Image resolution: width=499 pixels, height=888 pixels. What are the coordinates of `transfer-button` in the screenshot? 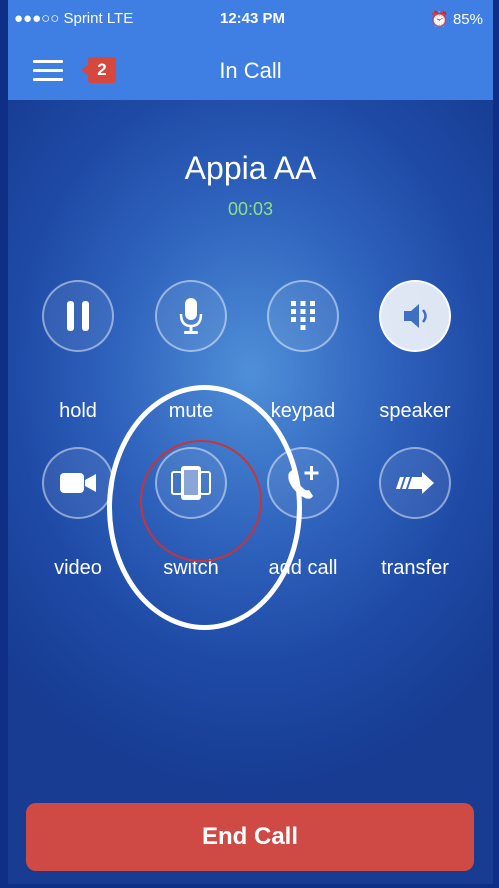 It's located at (415, 483).